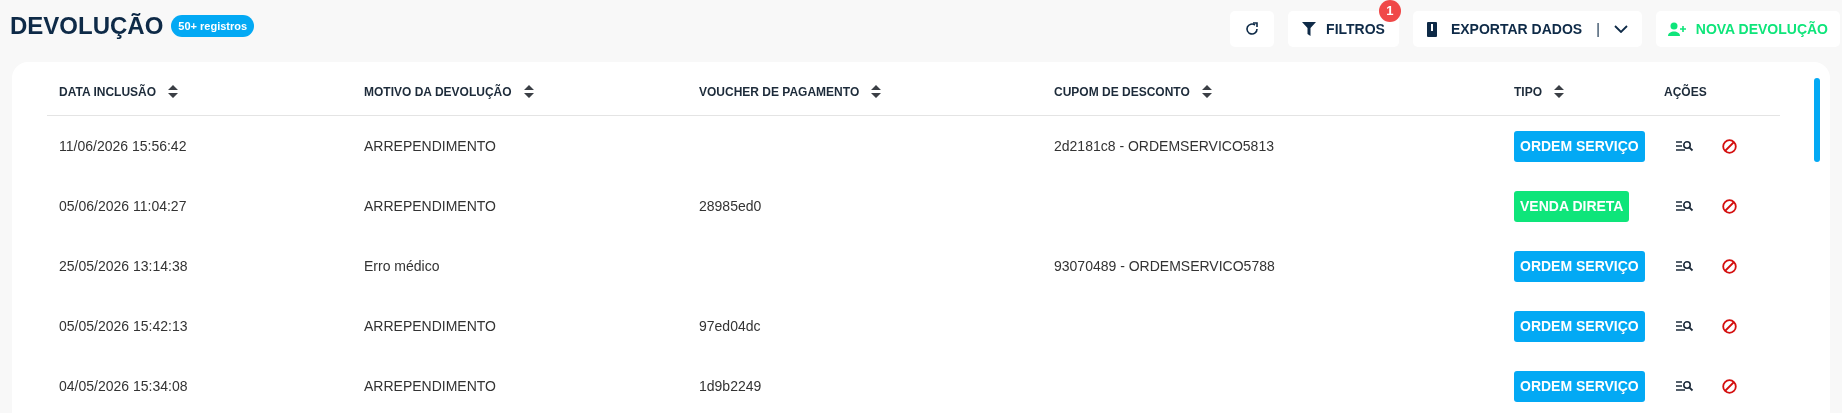  Describe the element at coordinates (123, 325) in the screenshot. I see `table-cell: 05/05/2026 15:42:13` at that location.